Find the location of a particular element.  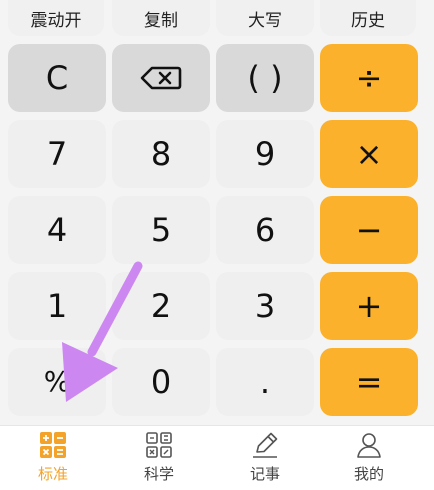

nav-label-scientific: 科学 is located at coordinates (158, 474).